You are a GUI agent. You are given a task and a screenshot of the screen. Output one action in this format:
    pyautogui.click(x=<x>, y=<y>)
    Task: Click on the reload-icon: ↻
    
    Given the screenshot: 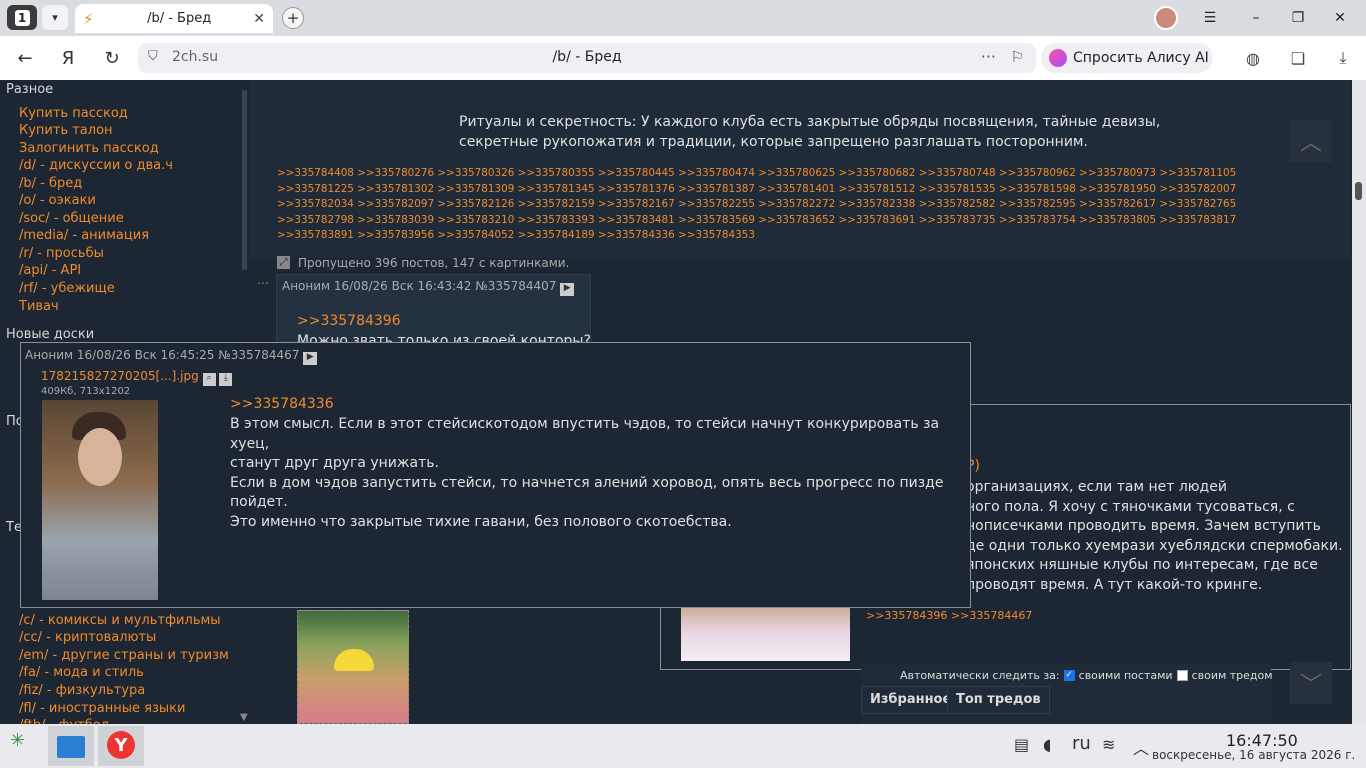 What is the action you would take?
    pyautogui.click(x=112, y=58)
    